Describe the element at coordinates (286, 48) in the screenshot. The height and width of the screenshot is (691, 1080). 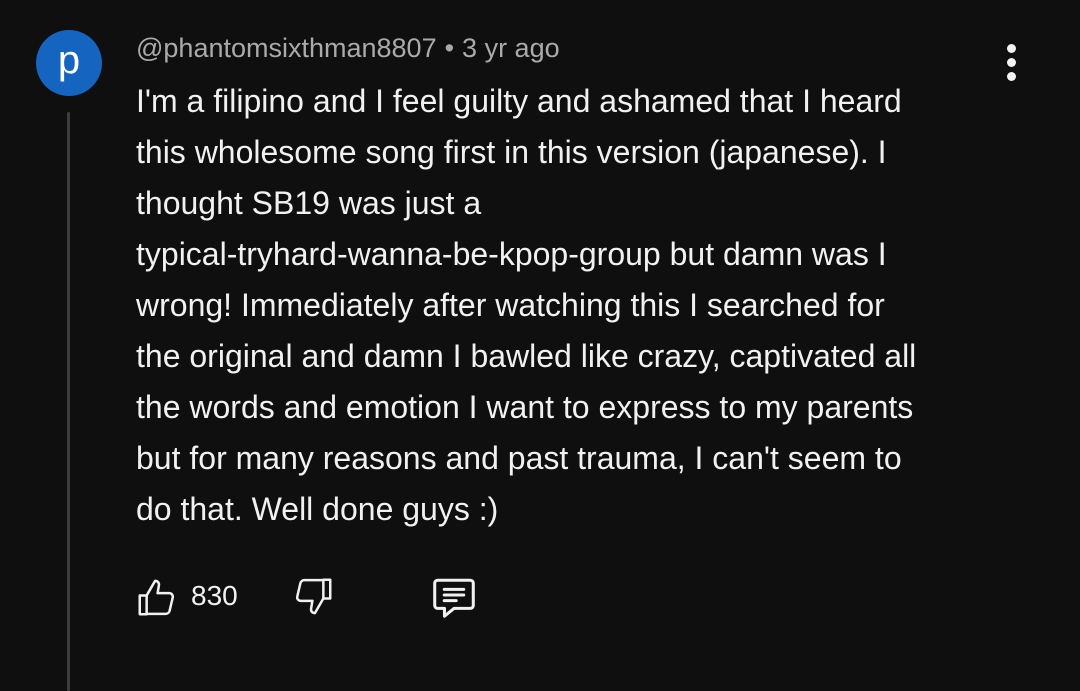
I see `author-name: @phantomsixthman8807` at that location.